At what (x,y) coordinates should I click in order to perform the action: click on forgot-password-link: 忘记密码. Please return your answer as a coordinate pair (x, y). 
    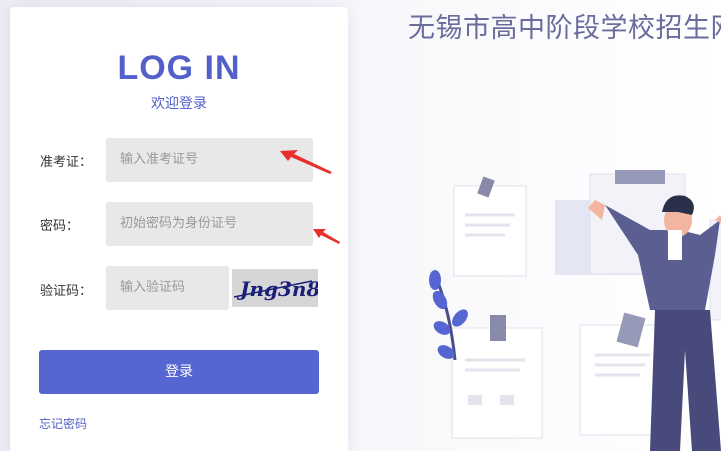
    Looking at the image, I should click on (63, 423).